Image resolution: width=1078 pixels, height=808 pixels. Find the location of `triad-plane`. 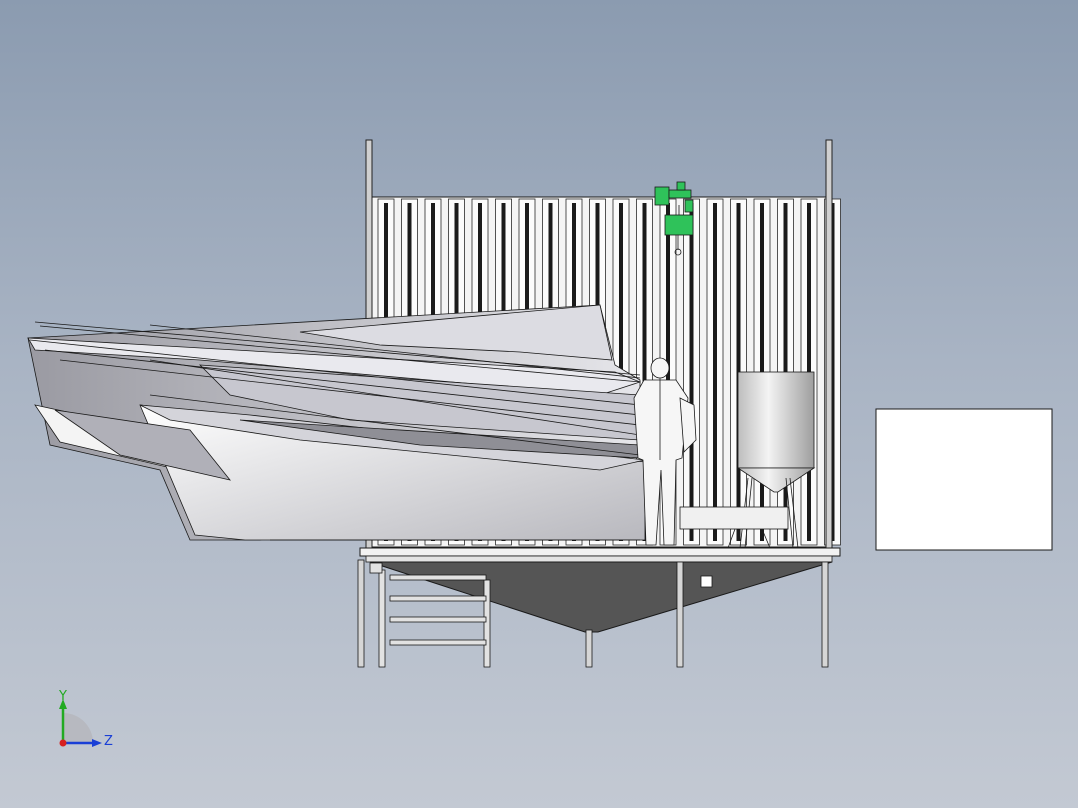

triad-plane is located at coordinates (78, 728).